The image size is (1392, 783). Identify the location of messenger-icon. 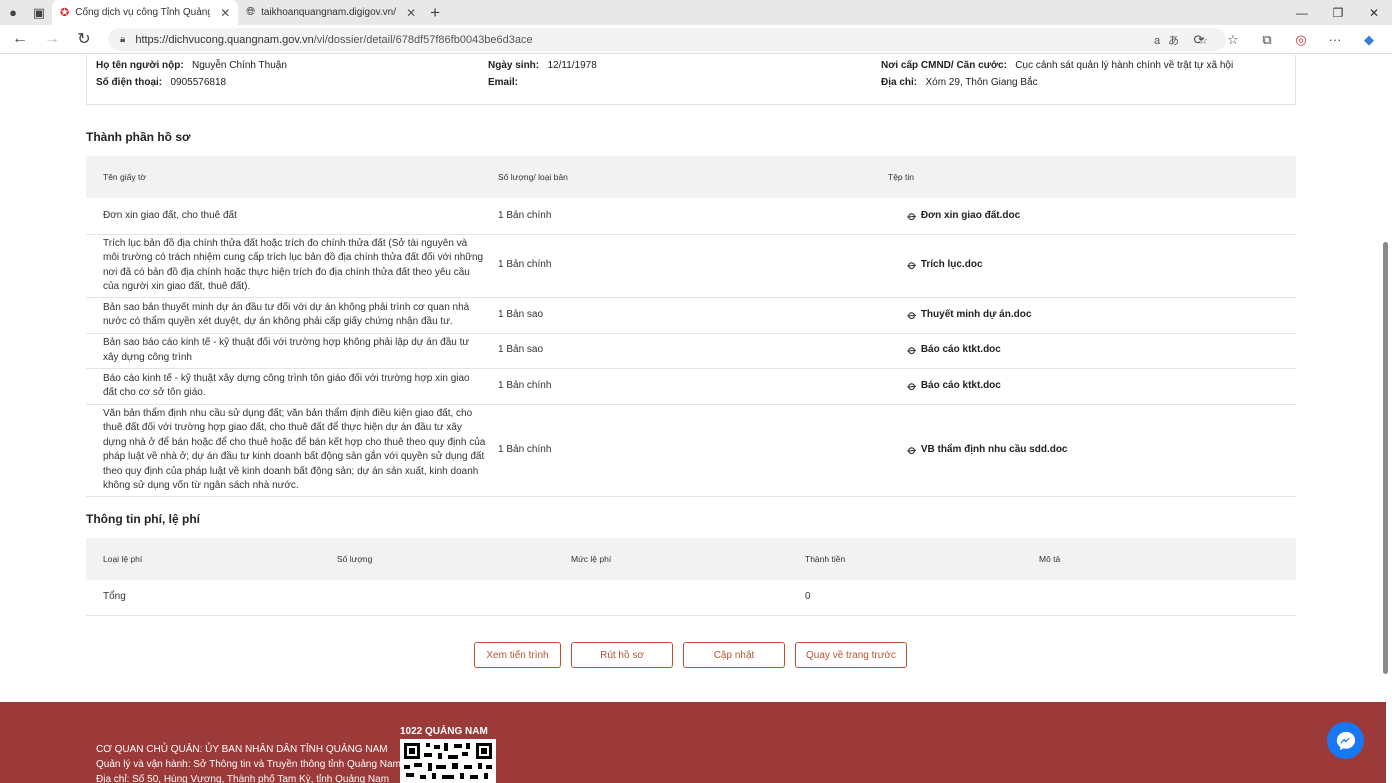
(1345, 740).